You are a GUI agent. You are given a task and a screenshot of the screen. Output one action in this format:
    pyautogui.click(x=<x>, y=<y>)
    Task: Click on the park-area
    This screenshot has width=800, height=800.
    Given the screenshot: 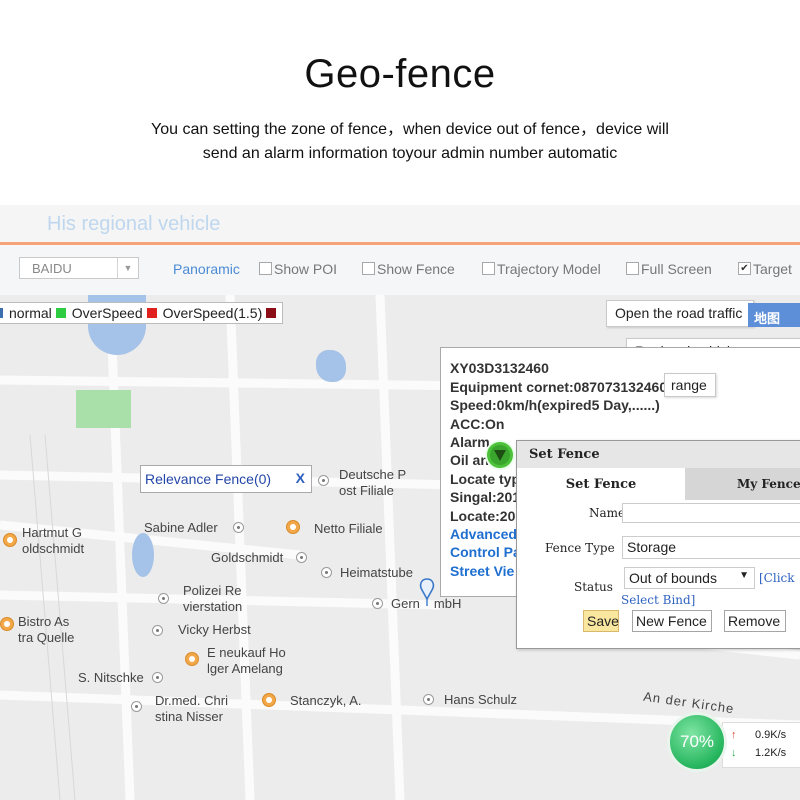 What is the action you would take?
    pyautogui.click(x=103, y=409)
    